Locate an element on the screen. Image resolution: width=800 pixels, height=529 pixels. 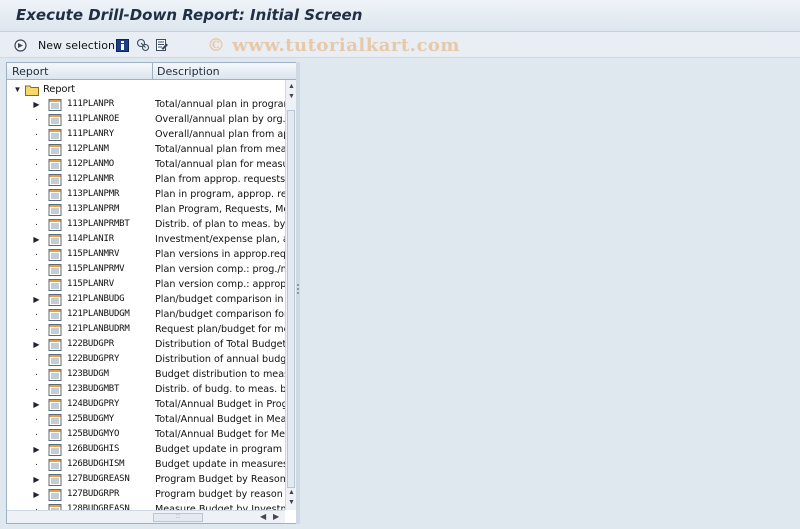
folder-icon is located at coordinates (32, 89).